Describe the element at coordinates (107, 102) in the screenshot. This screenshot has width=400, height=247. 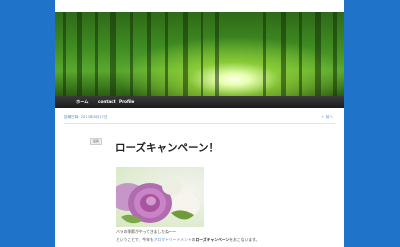
I see `nav-item-contact: contact` at that location.